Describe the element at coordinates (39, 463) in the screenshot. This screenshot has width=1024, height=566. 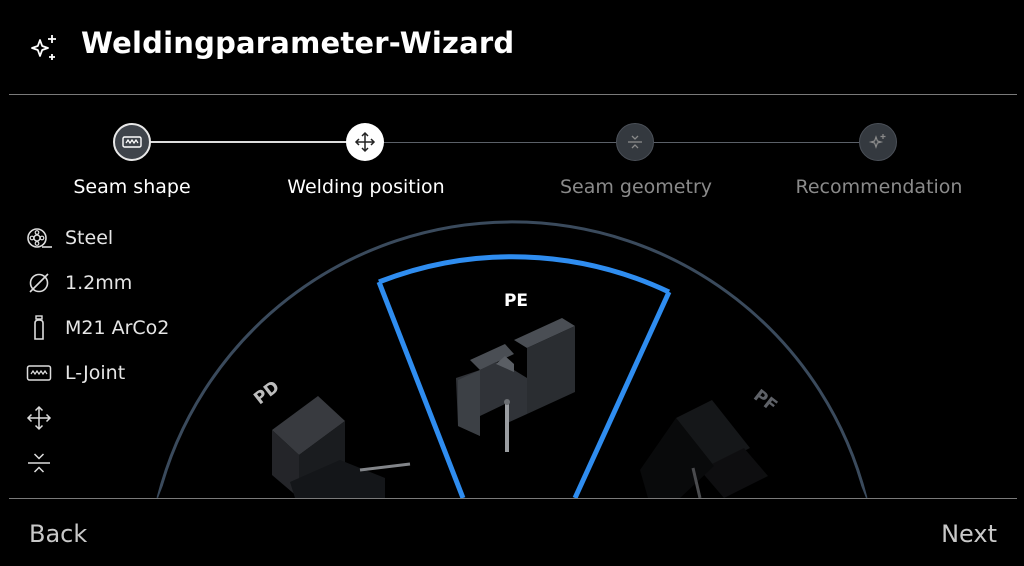
I see `seam-geometry-icon` at that location.